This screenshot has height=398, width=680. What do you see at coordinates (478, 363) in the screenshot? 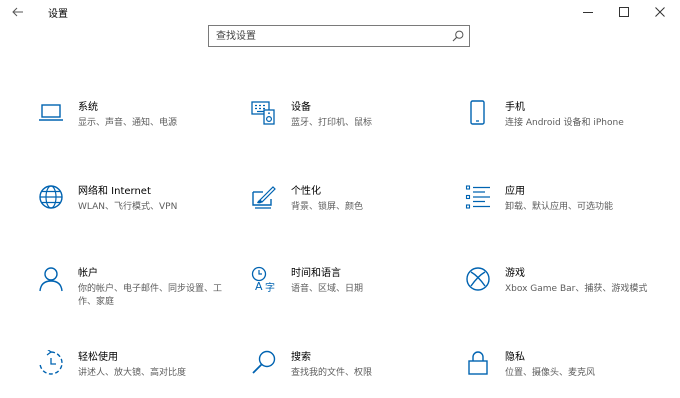
I see `lock-icon` at bounding box center [478, 363].